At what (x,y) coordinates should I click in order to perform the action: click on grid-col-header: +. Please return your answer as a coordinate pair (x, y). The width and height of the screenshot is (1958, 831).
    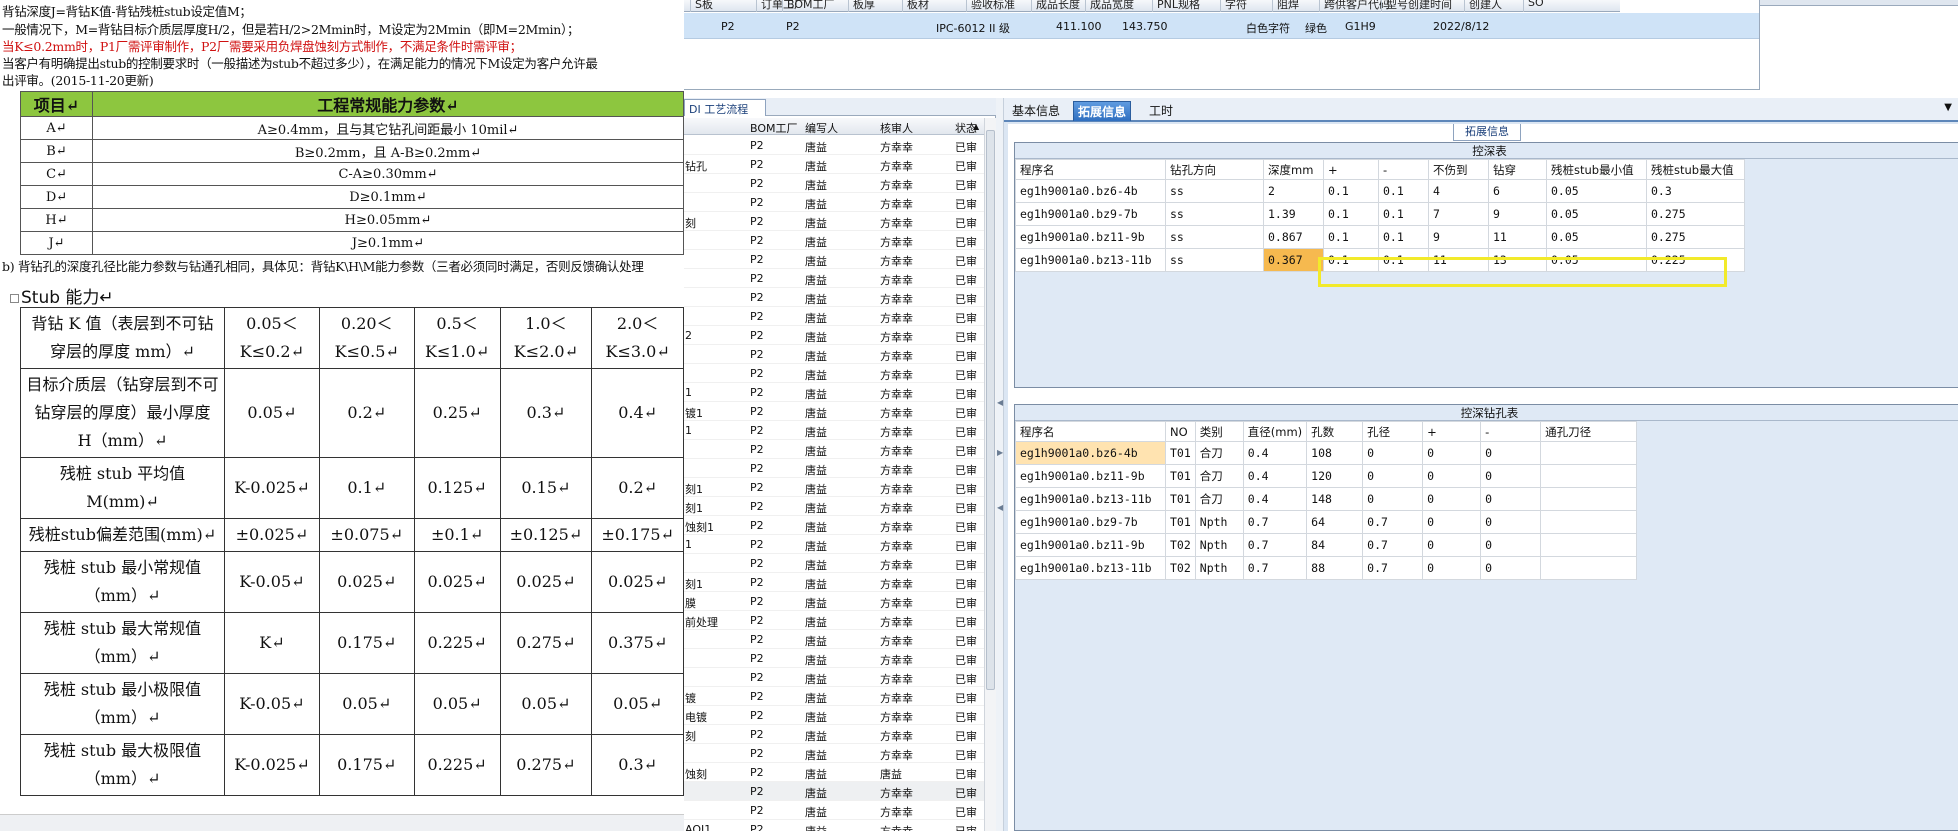
    Looking at the image, I should click on (1452, 431).